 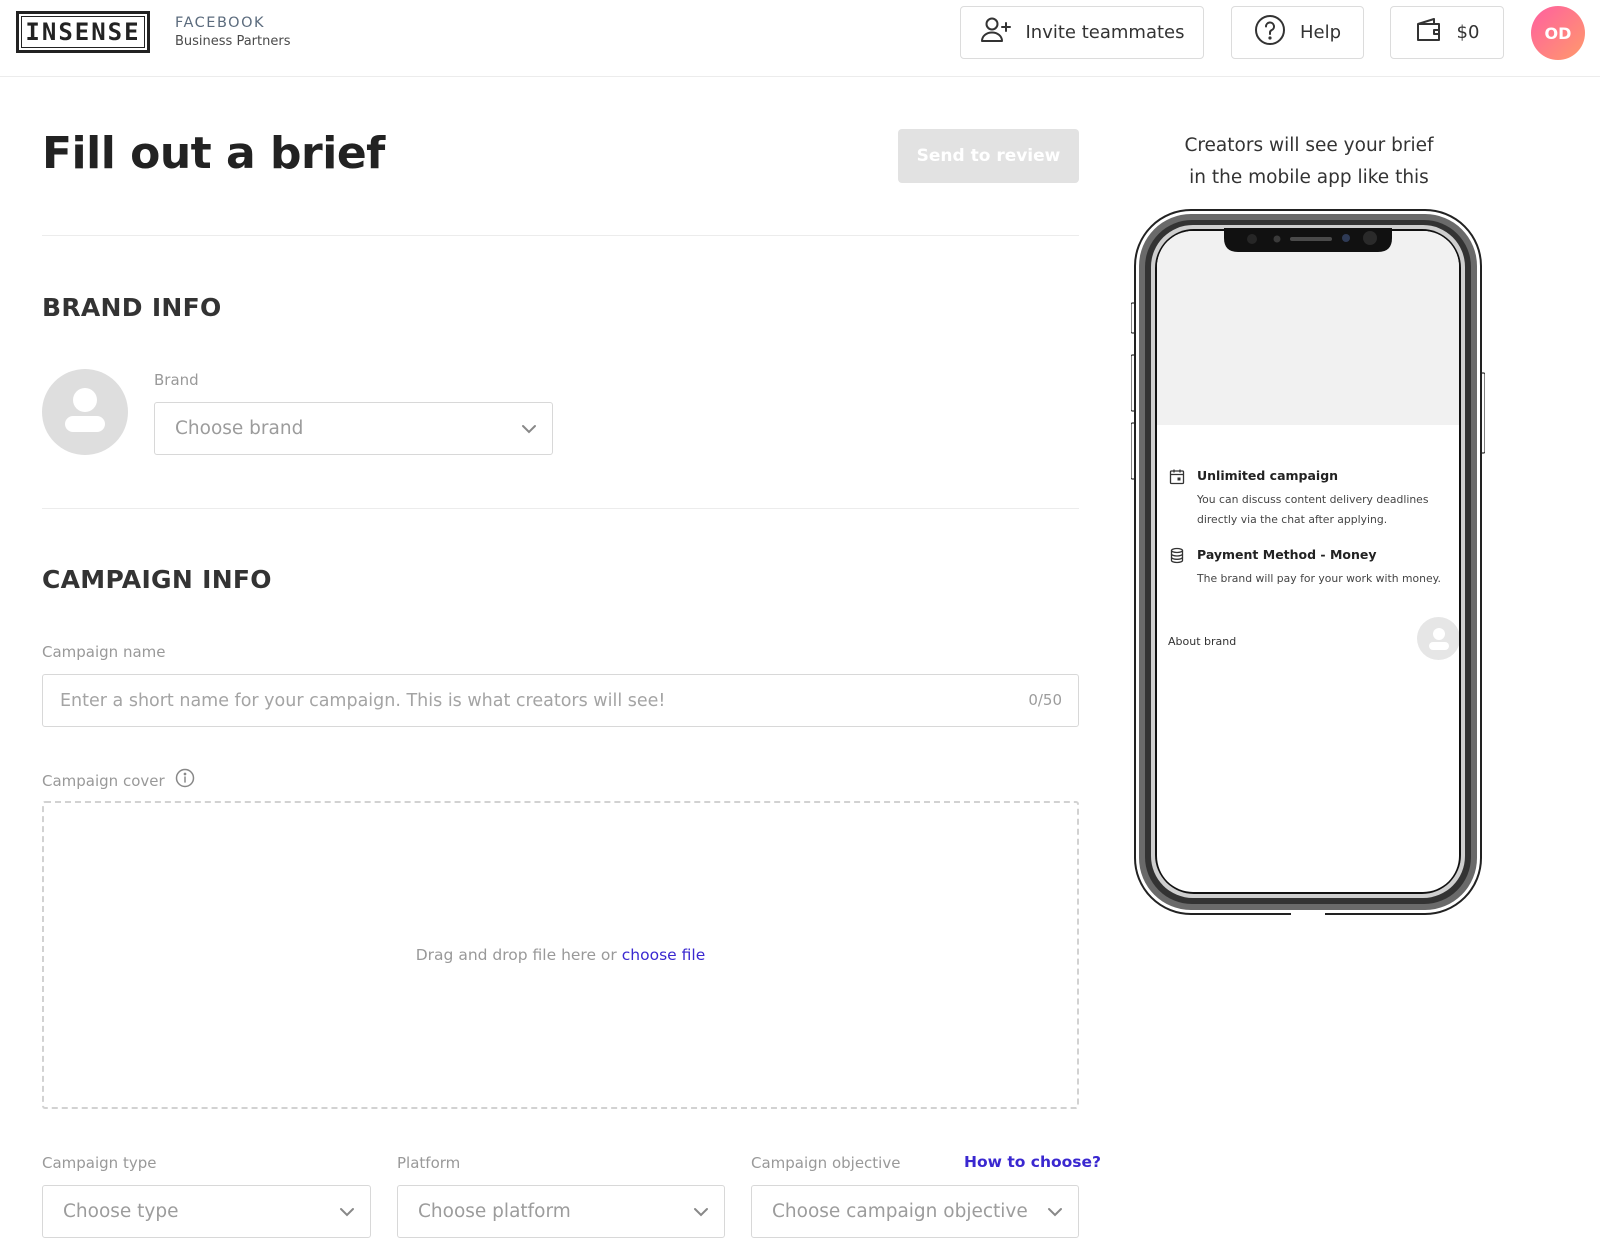 I want to click on dropzone-text: Drag and drop file here or, so click(x=516, y=955).